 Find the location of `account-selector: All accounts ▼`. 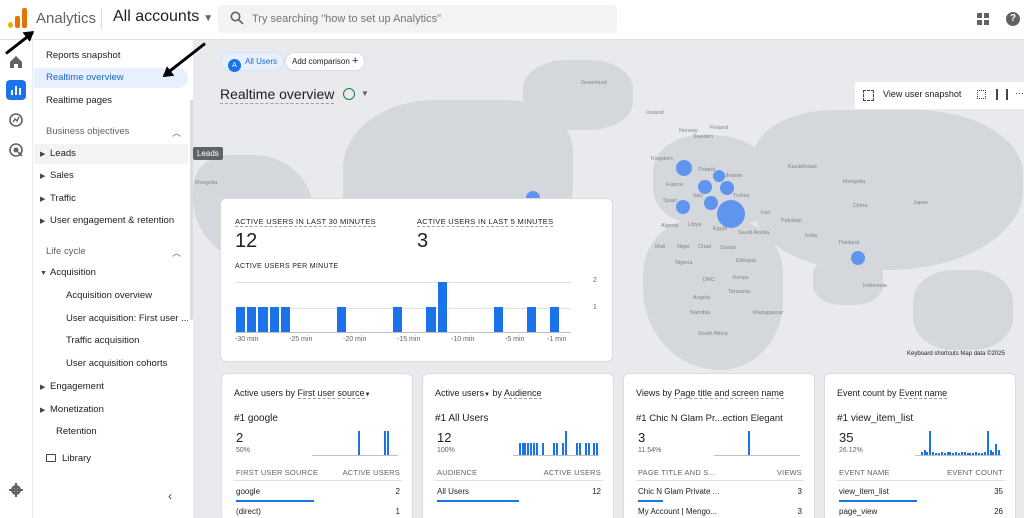

account-selector: All accounts ▼ is located at coordinates (163, 17).